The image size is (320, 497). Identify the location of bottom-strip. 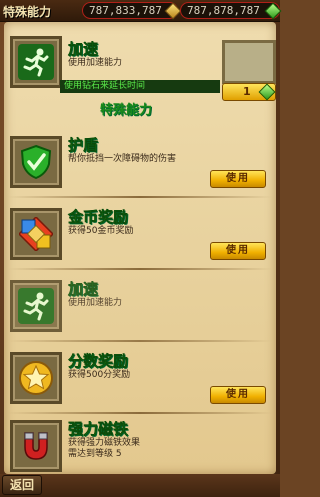
(140, 485).